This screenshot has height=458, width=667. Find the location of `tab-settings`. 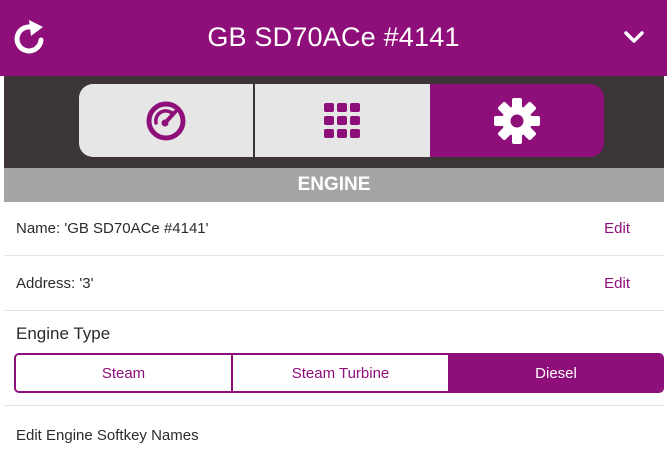

tab-settings is located at coordinates (516, 120).